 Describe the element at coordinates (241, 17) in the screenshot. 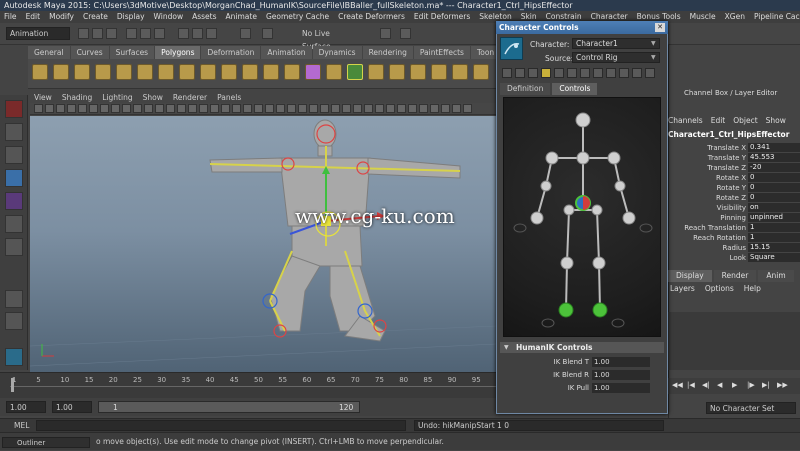

I see `menu-animate: Animate` at that location.